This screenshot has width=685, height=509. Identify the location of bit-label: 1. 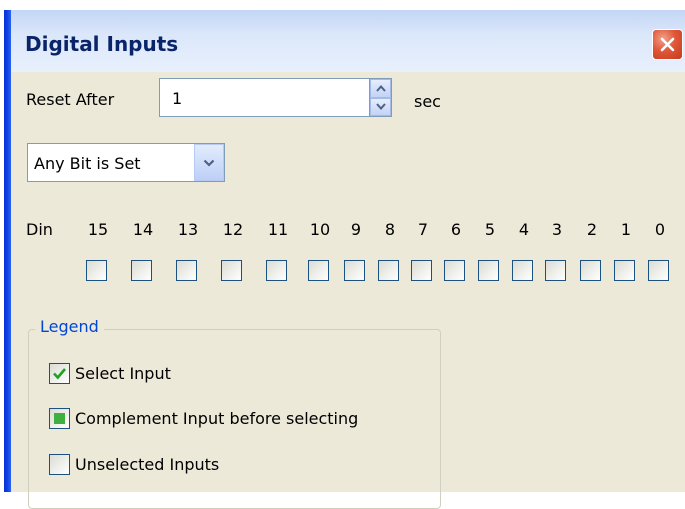
(626, 229).